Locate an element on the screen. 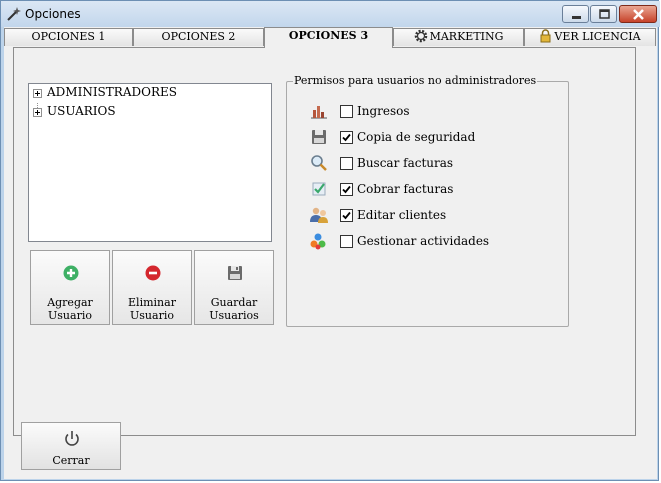  tab-label: OPCIONES 1 is located at coordinates (68, 36).